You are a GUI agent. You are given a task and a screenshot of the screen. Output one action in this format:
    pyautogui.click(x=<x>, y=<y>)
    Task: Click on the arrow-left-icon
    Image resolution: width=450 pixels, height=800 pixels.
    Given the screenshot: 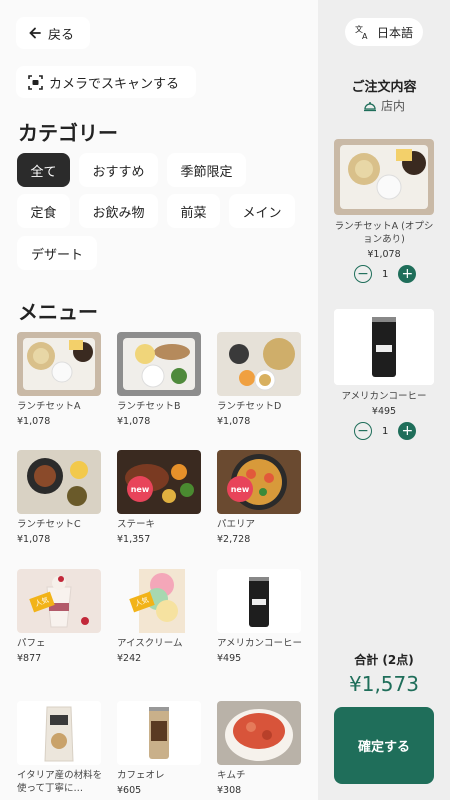 What is the action you would take?
    pyautogui.click(x=35, y=33)
    